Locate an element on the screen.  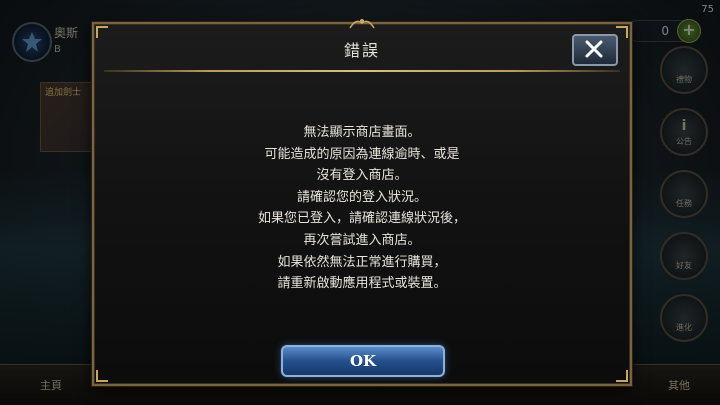
message-line: 如果您已登入，請確認連線狀況後， is located at coordinates (361, 219).